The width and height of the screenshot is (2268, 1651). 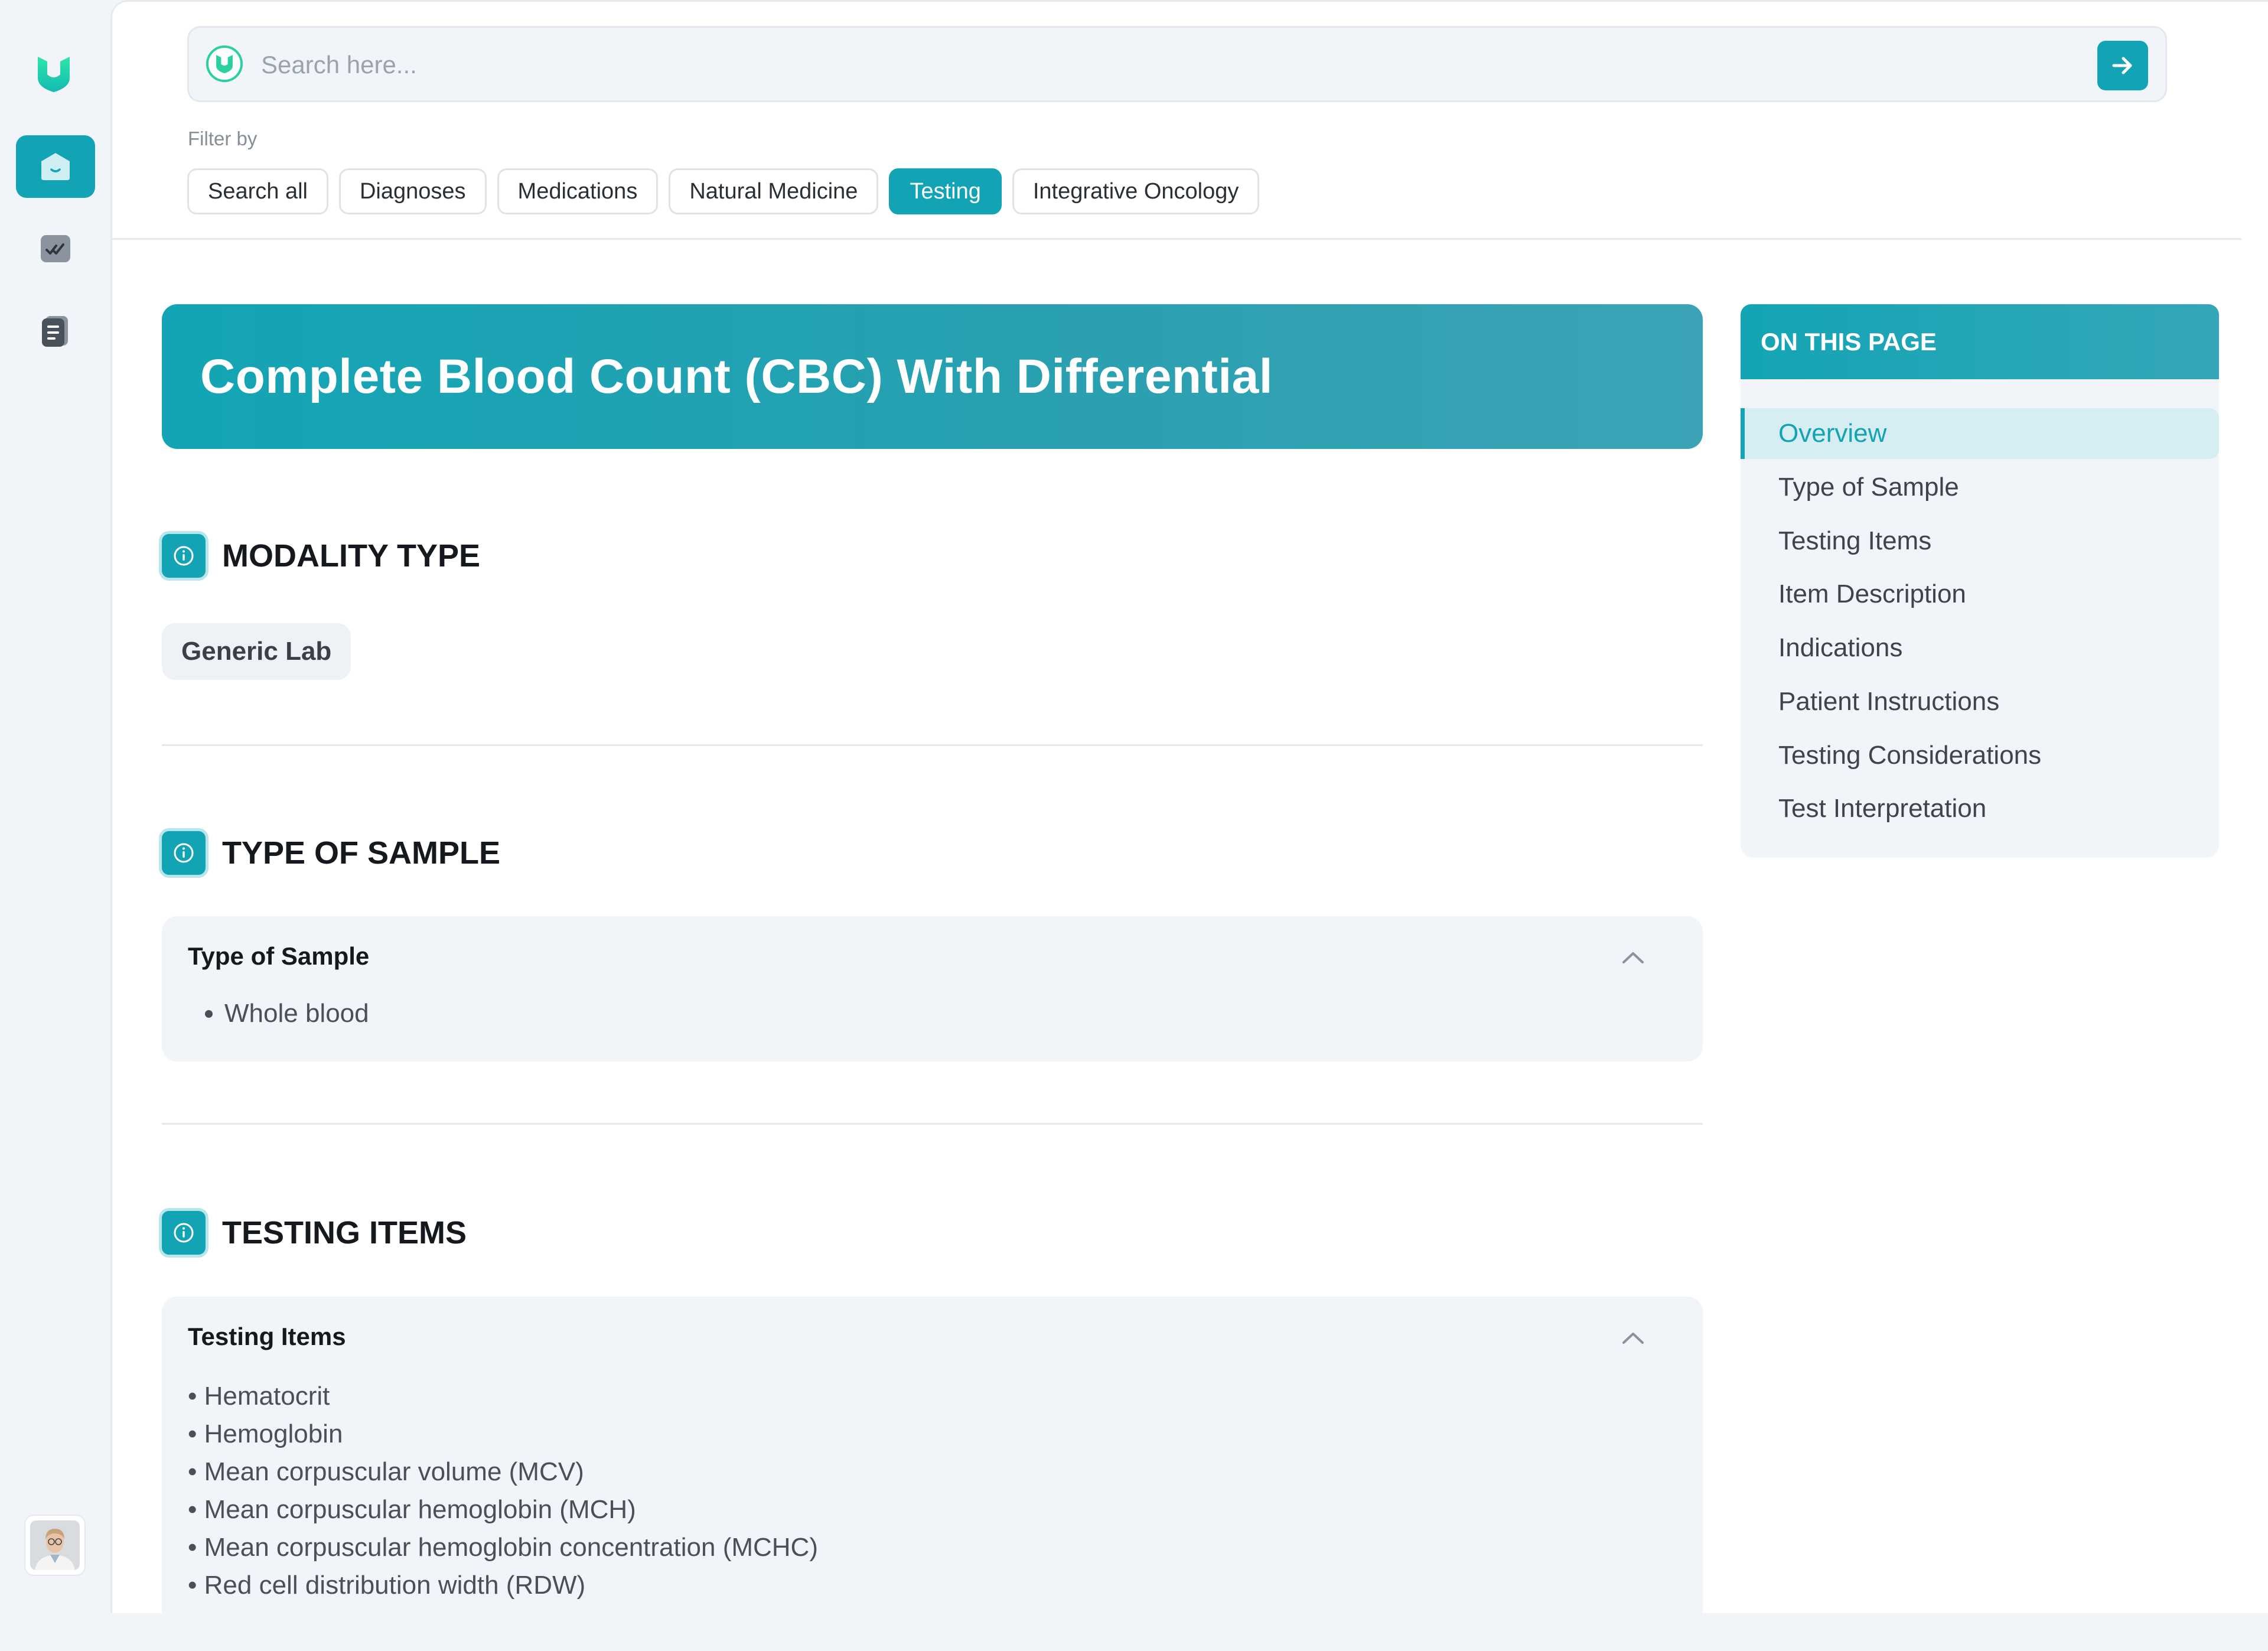 I want to click on arrow-right-icon, so click(x=2122, y=66).